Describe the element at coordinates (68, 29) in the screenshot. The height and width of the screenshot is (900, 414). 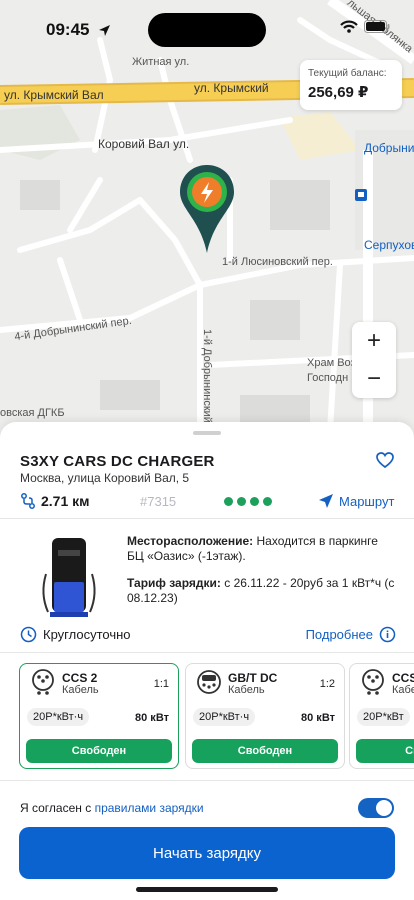
I see `status-time: 09:45` at that location.